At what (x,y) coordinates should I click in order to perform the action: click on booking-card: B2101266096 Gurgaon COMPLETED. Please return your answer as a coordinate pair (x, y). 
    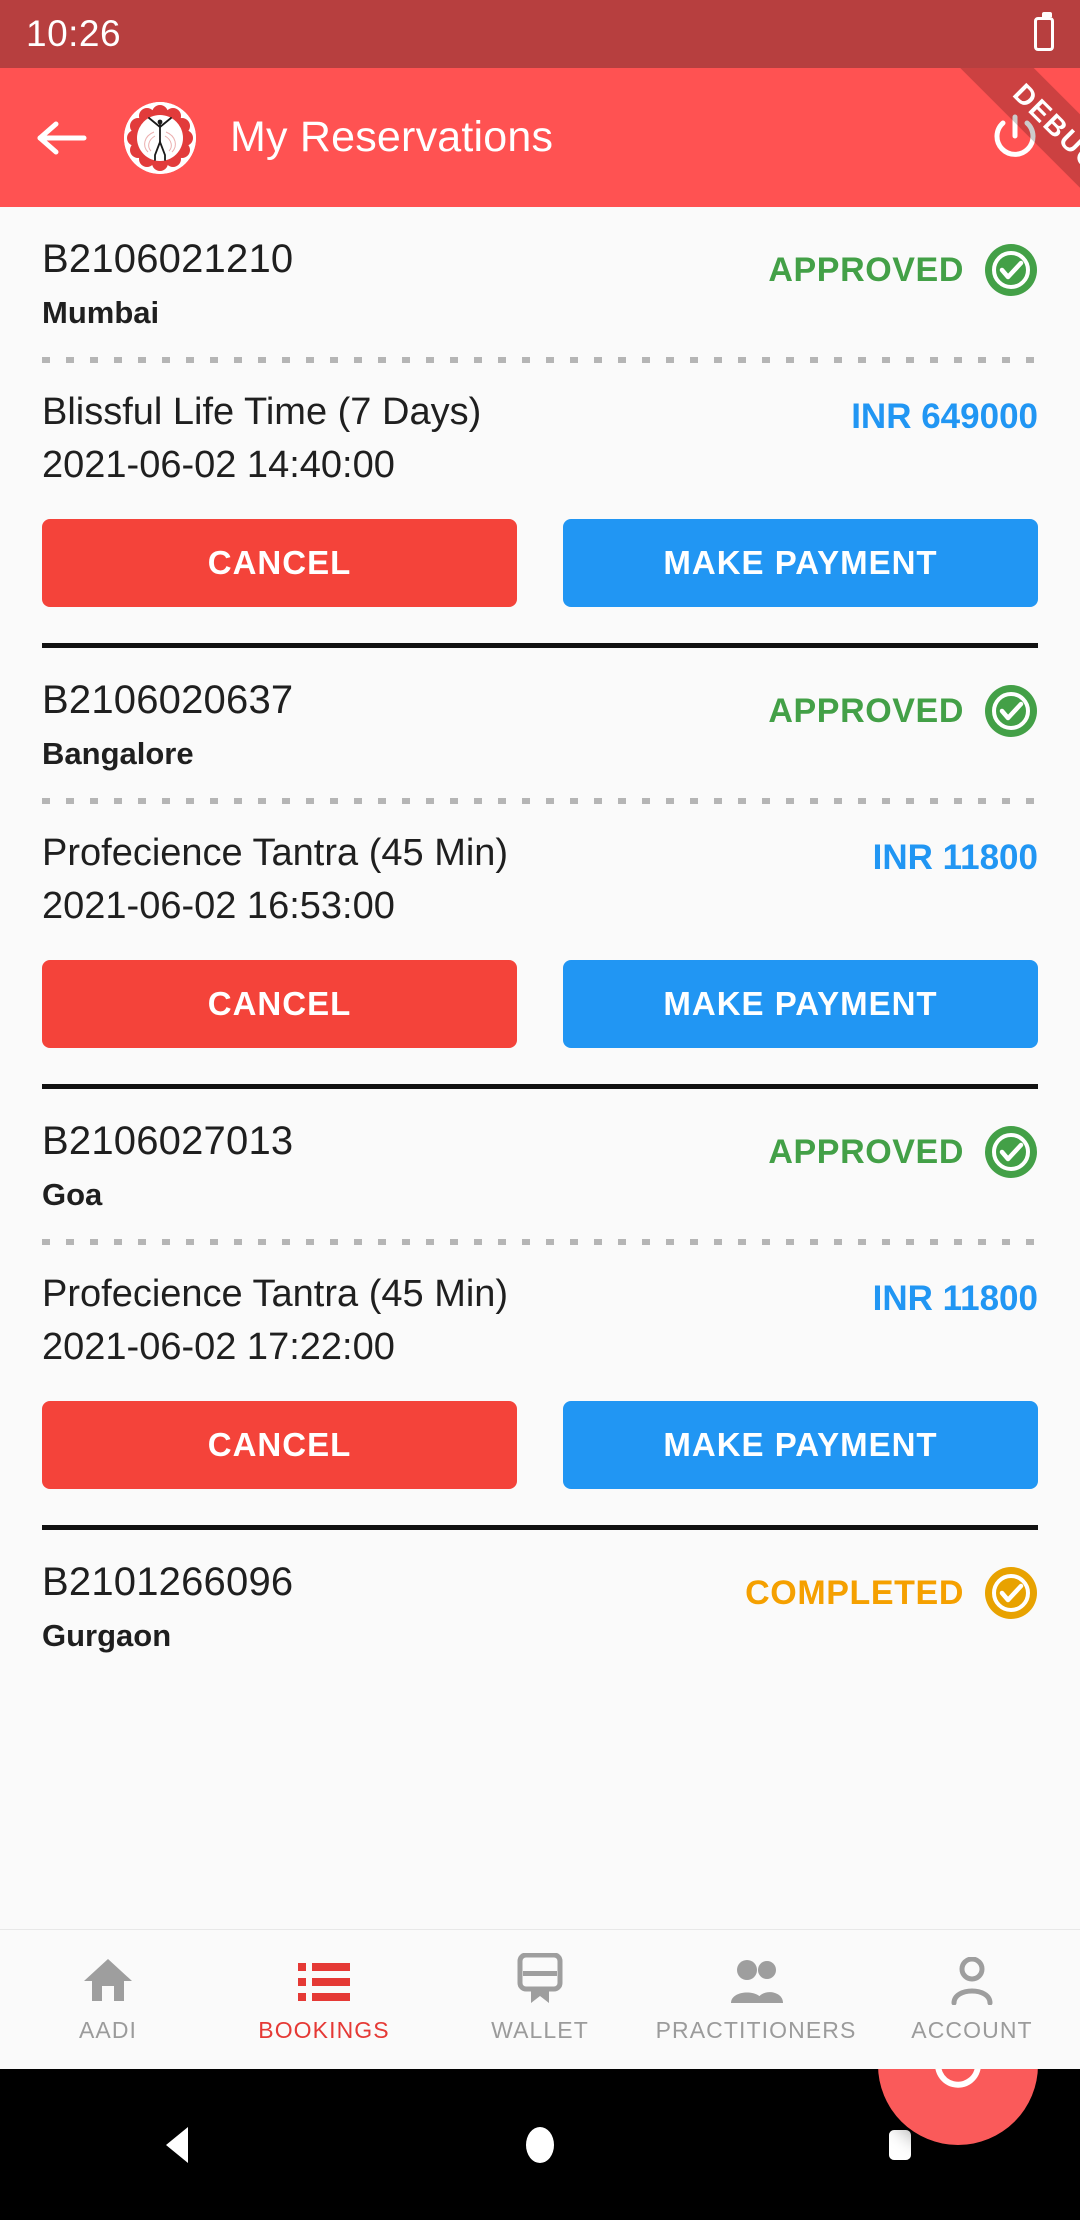
    Looking at the image, I should click on (540, 1592).